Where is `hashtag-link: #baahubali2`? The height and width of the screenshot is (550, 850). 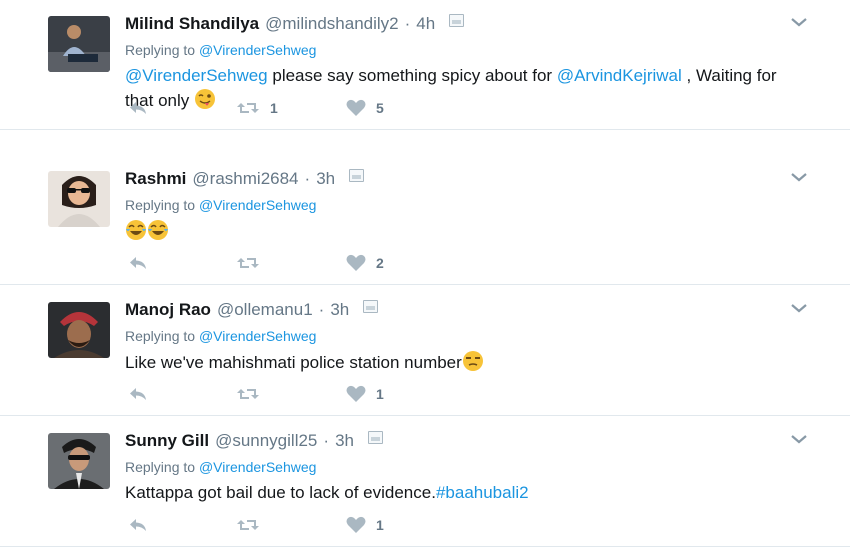
hashtag-link: #baahubali2 is located at coordinates (482, 492).